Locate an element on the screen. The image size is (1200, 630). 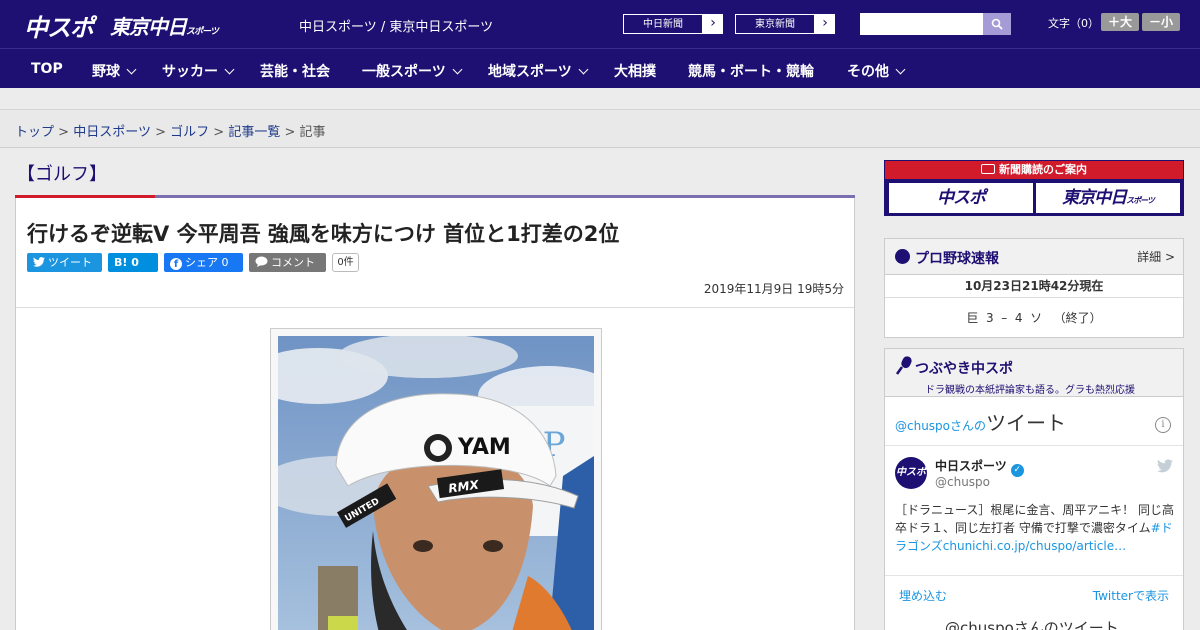
nav-label: 地域スポーツ is located at coordinates (530, 72).